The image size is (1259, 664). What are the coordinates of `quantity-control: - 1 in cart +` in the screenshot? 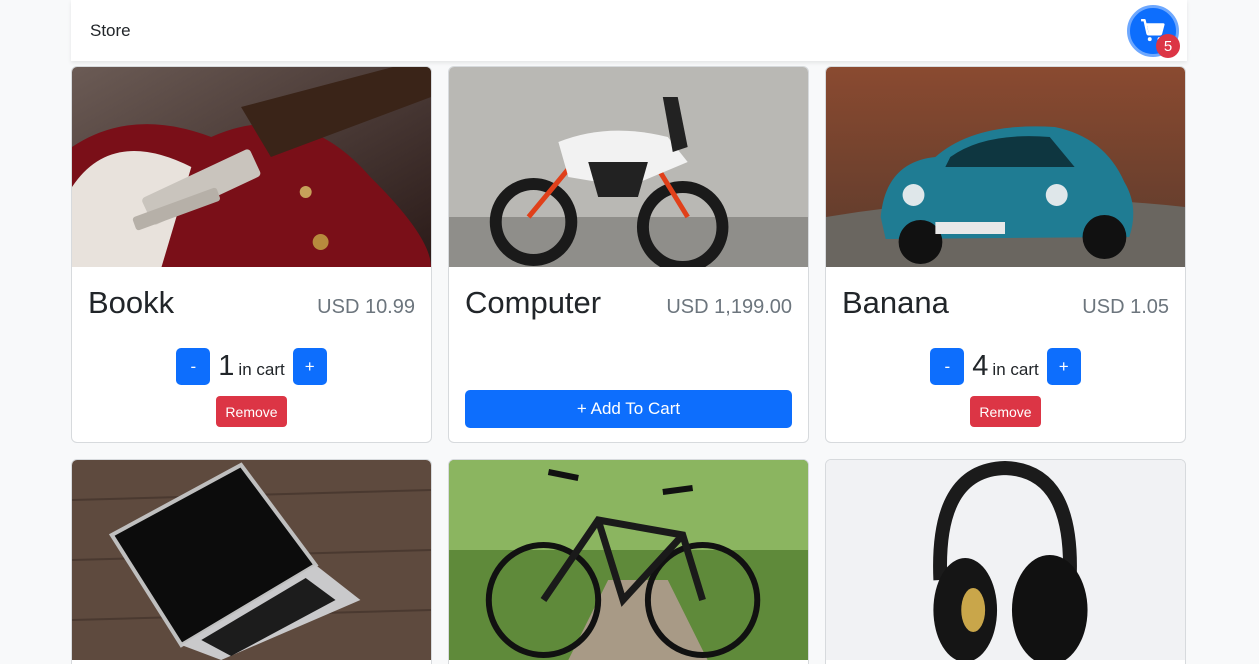 It's located at (251, 366).